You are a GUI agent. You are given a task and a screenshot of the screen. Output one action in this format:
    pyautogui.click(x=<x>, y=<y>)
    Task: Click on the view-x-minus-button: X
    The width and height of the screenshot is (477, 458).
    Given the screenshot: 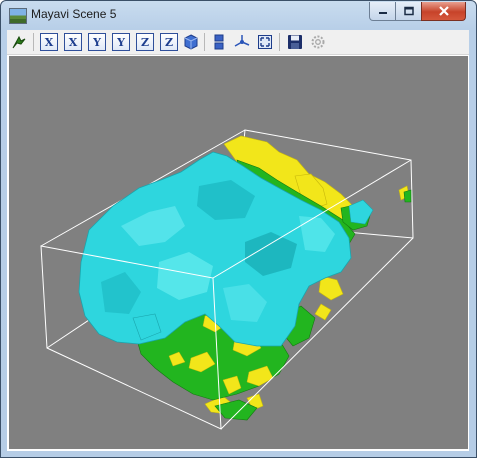 What is the action you would take?
    pyautogui.click(x=49, y=42)
    